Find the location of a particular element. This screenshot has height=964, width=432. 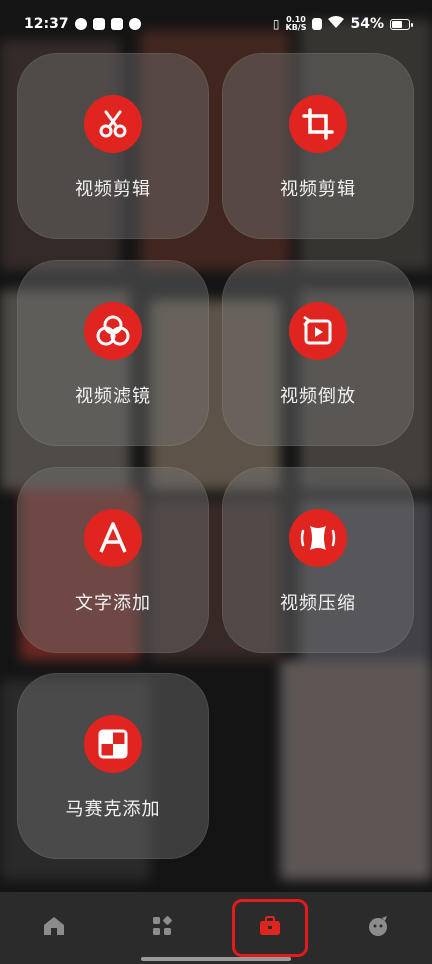

tool-card-video-reverse: 视频倒放 is located at coordinates (318, 353).